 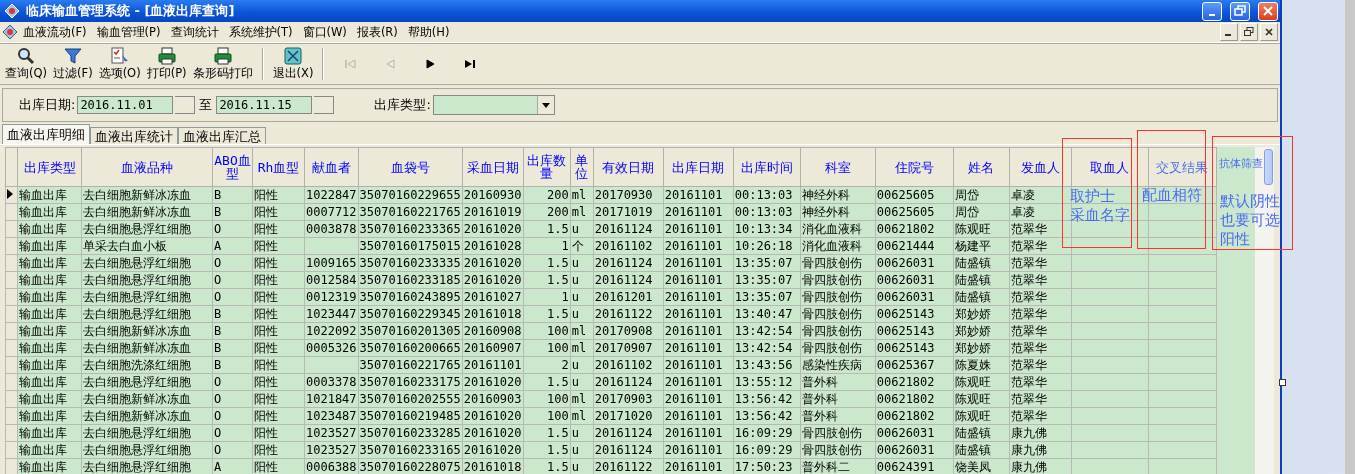 I want to click on table-cell: 13:43:56, so click(x=763, y=365).